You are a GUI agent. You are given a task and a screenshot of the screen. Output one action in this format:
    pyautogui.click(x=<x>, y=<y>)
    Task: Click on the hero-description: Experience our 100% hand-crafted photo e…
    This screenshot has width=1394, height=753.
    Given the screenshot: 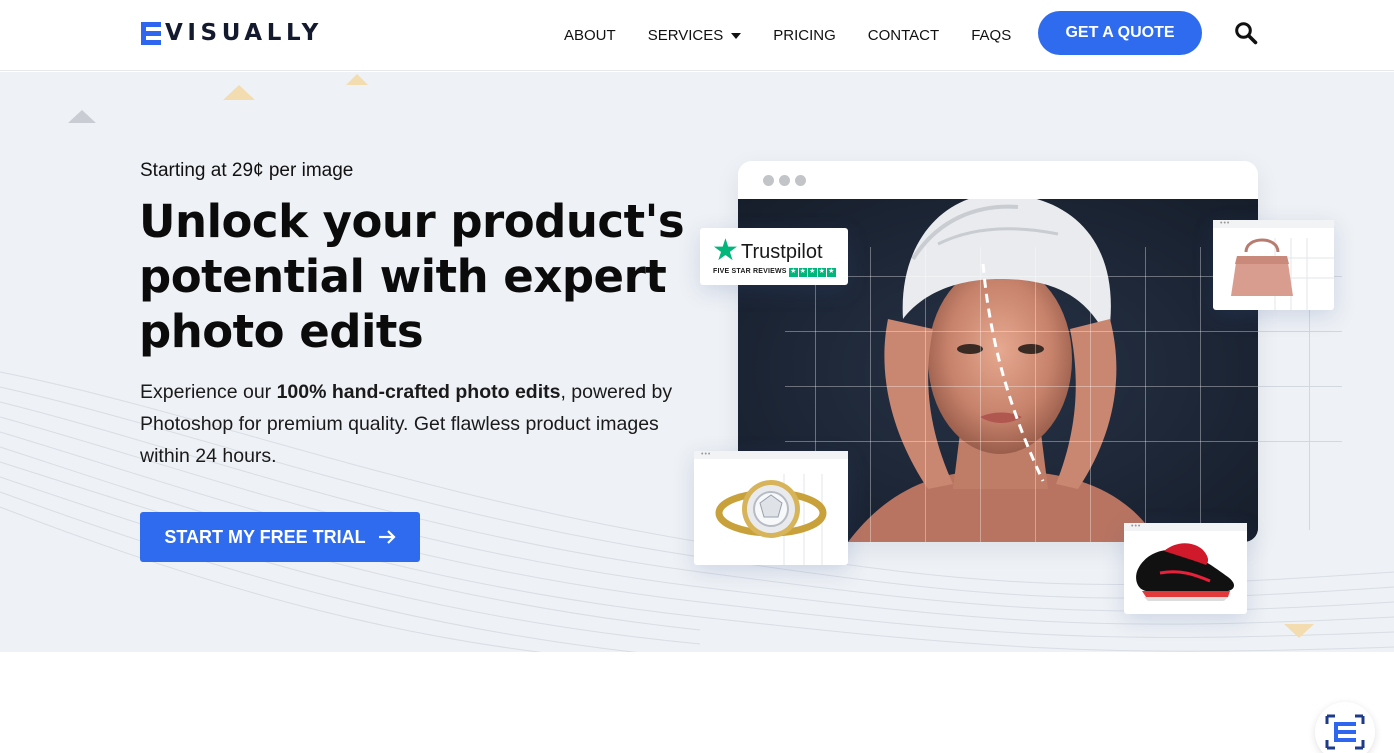 What is the action you would take?
    pyautogui.click(x=410, y=424)
    